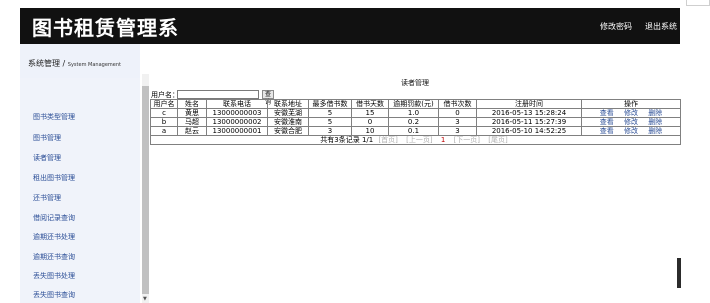 This screenshot has width=710, height=303. What do you see at coordinates (47, 158) in the screenshot?
I see `sidebar-item-readers: 读者管理` at bounding box center [47, 158].